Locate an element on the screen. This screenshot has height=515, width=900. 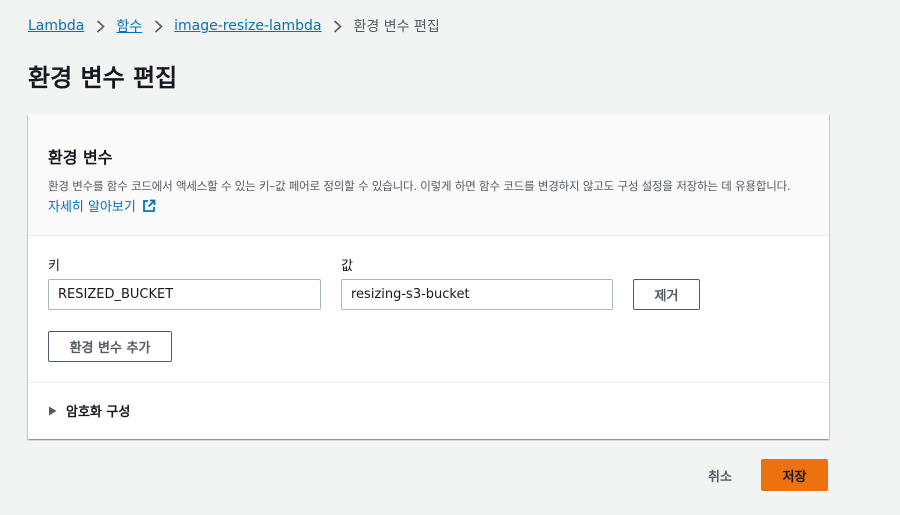
learn-more-label: 자세히 알아보기 is located at coordinates (92, 207).